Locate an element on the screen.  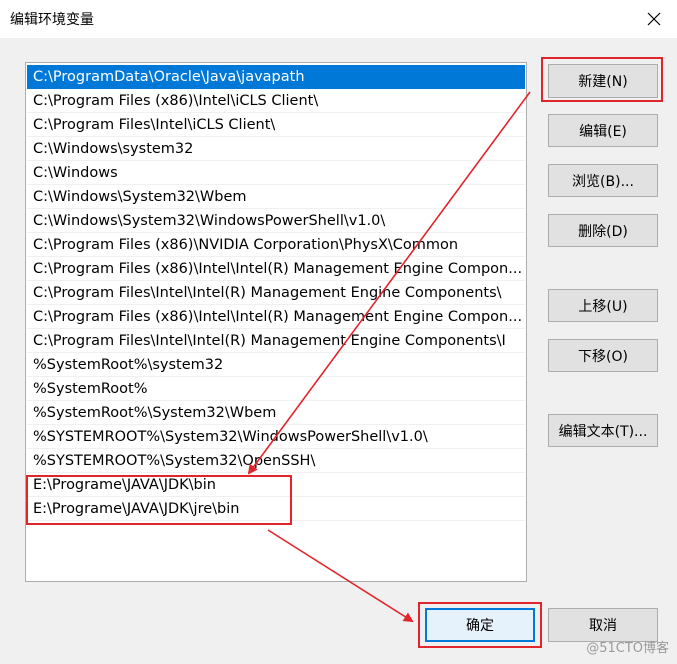
path-list-item: %SystemRoot% is located at coordinates (276, 389).